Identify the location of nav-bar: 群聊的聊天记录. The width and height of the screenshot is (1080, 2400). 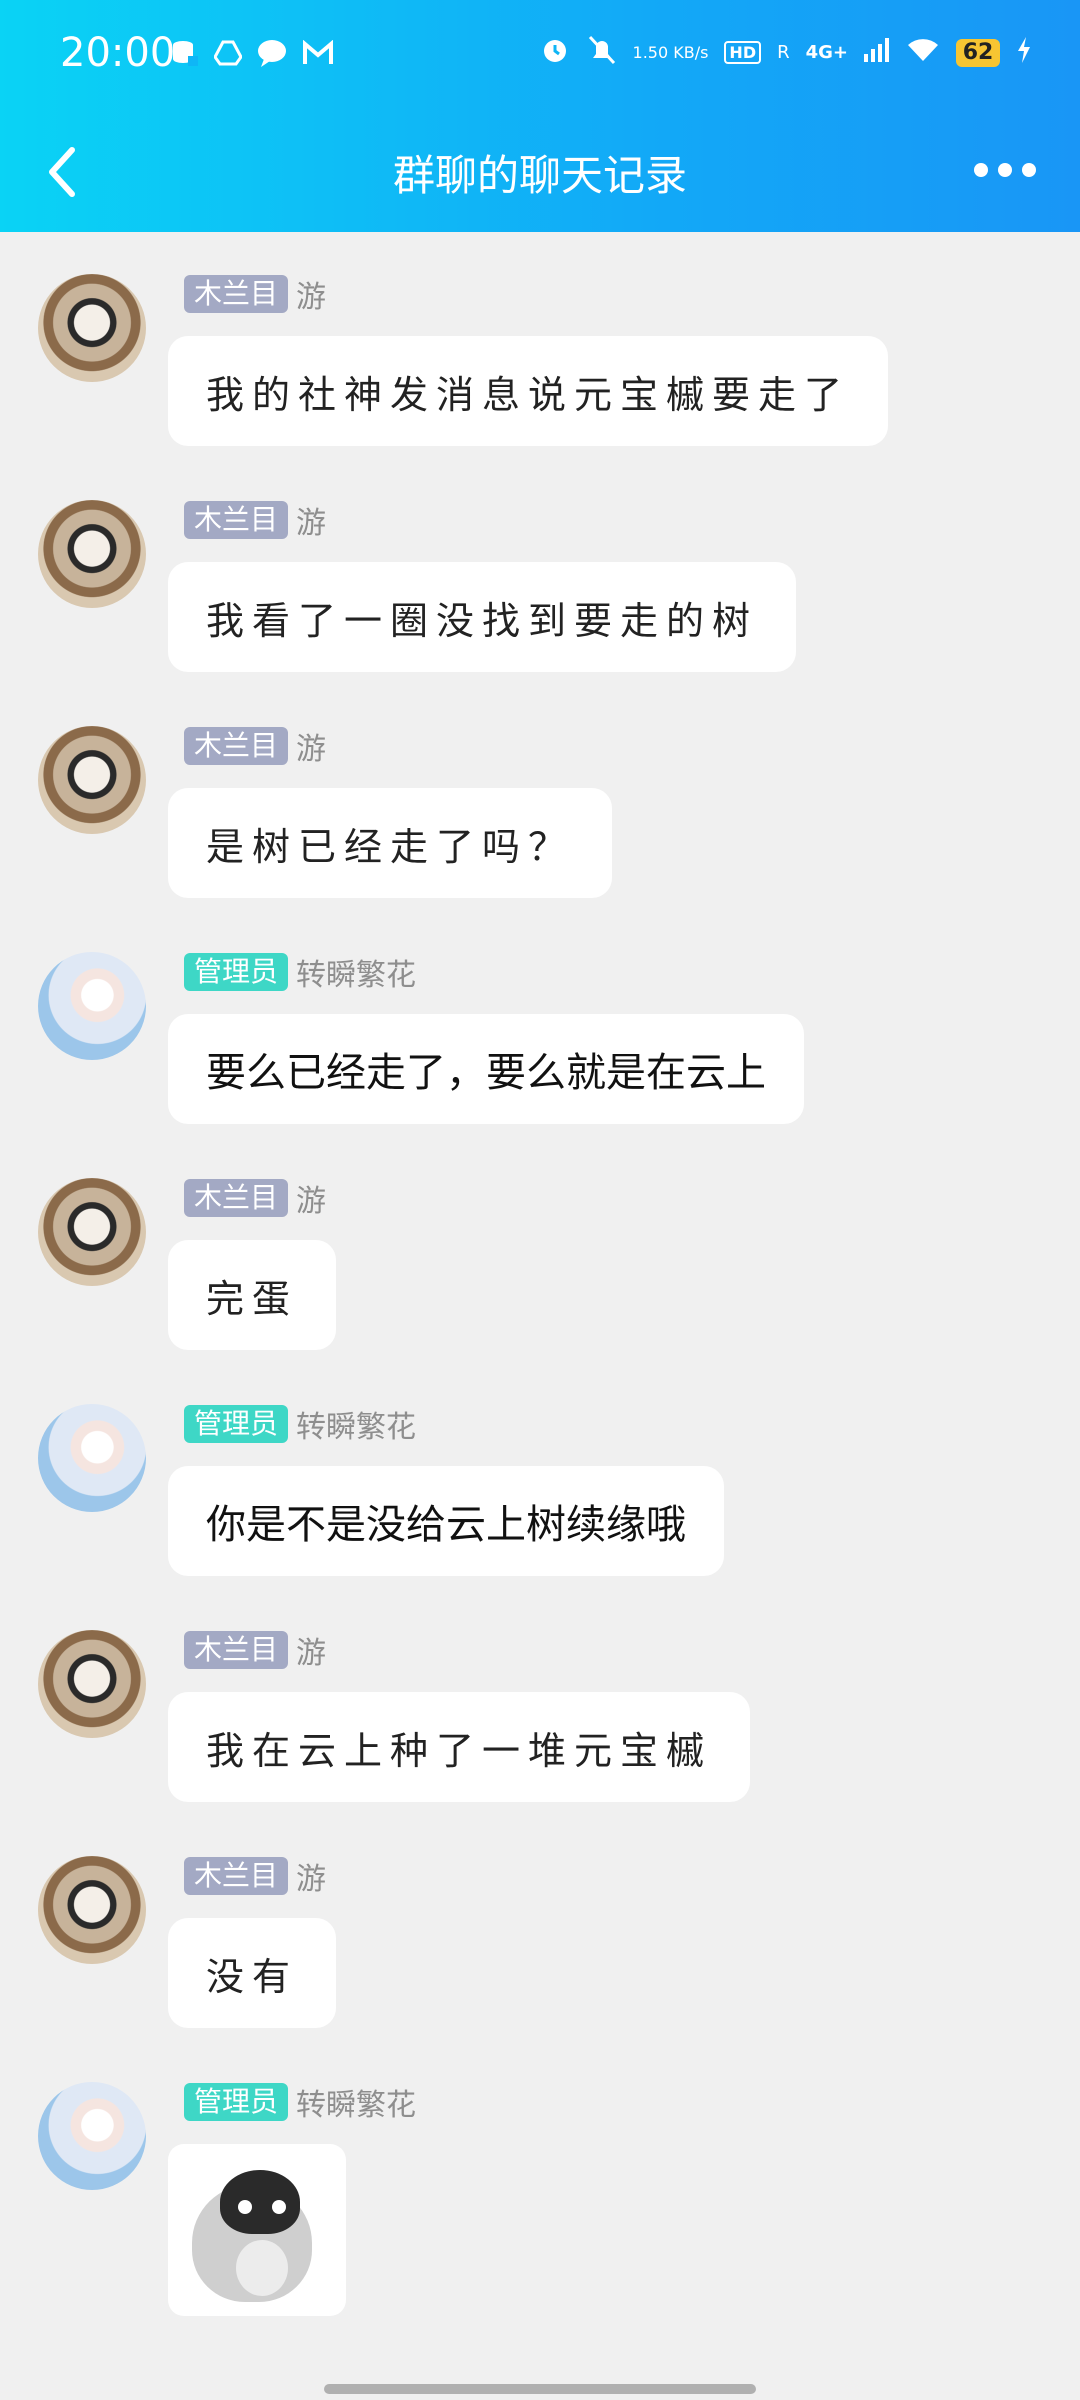
(540, 172).